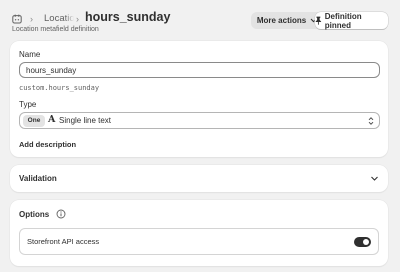 This screenshot has width=400, height=272. What do you see at coordinates (281, 20) in the screenshot?
I see `more-actions-label: More actions` at bounding box center [281, 20].